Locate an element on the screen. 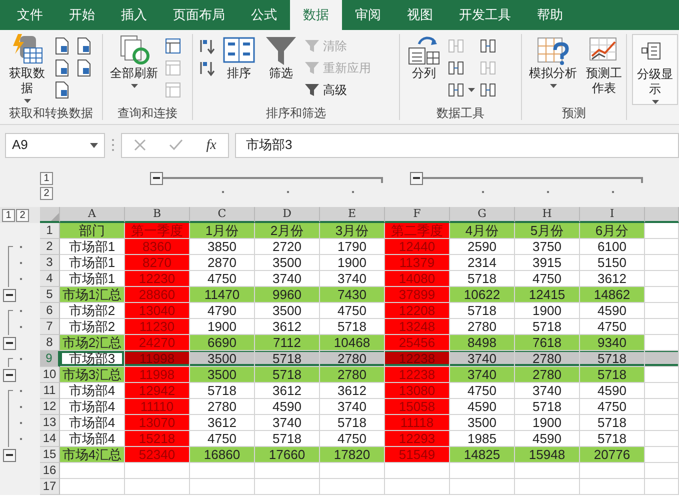  table-cell: 2月份 is located at coordinates (287, 231).